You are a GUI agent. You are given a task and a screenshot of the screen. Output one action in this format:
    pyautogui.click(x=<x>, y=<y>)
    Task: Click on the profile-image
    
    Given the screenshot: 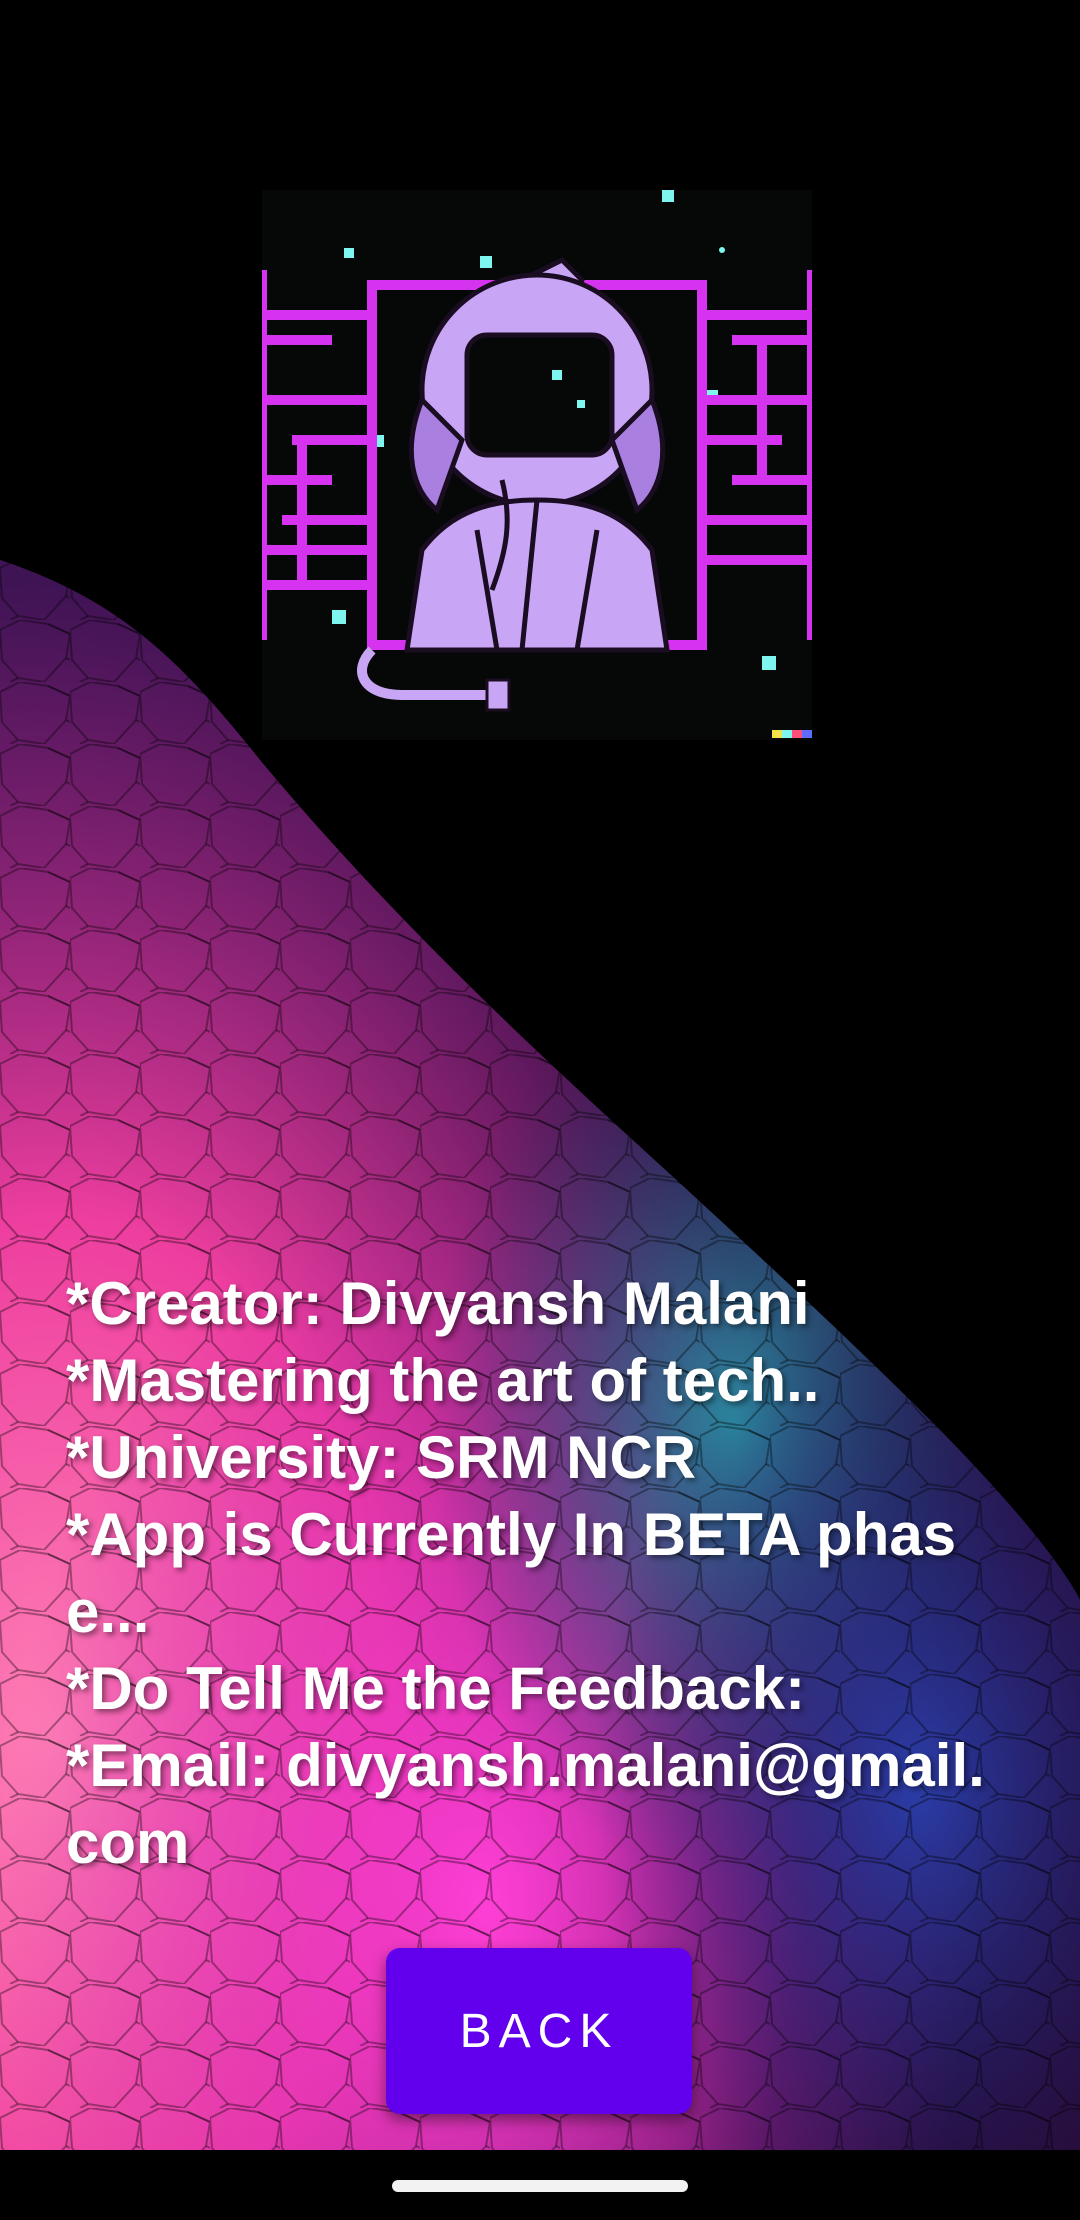 What is the action you would take?
    pyautogui.click(x=537, y=465)
    